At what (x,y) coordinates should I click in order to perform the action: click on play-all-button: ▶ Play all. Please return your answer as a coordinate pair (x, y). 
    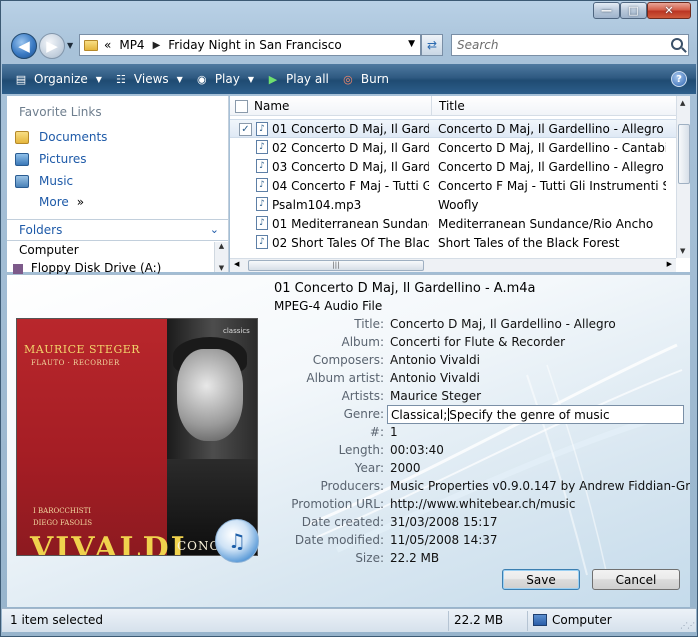
    Looking at the image, I should click on (297, 79).